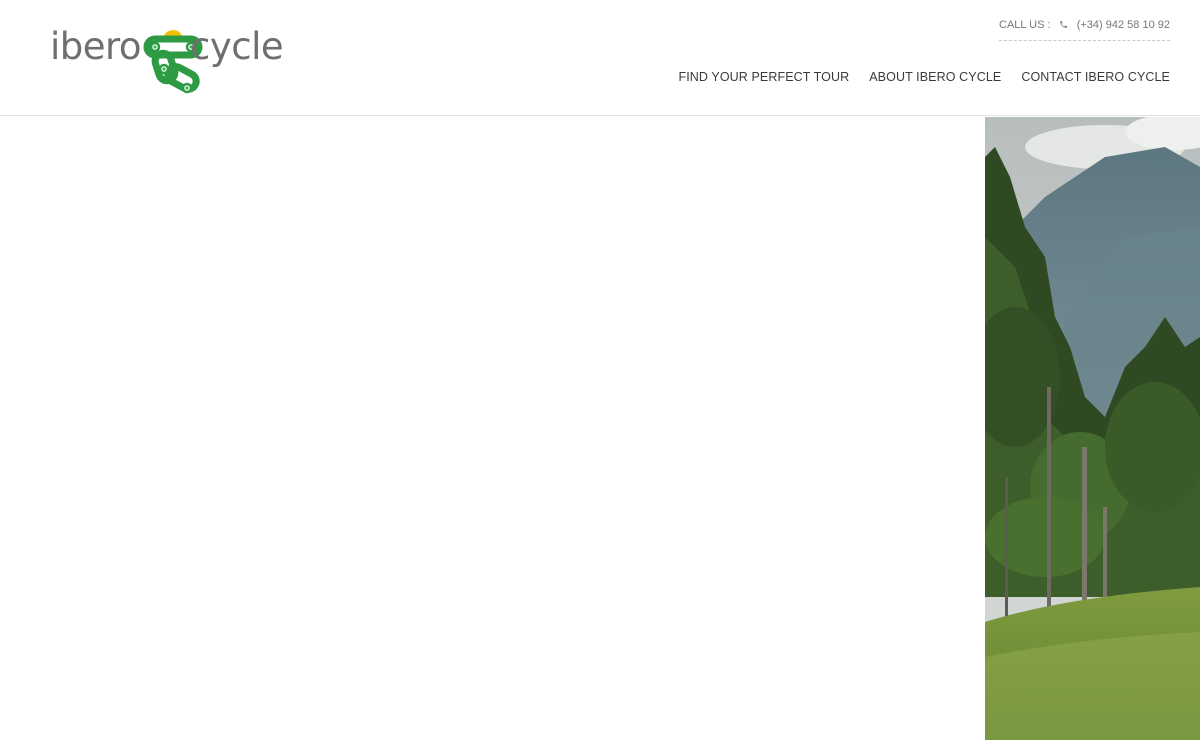 Image resolution: width=1200 pixels, height=740 pixels. I want to click on logo-text-cycle: cycle, so click(237, 46).